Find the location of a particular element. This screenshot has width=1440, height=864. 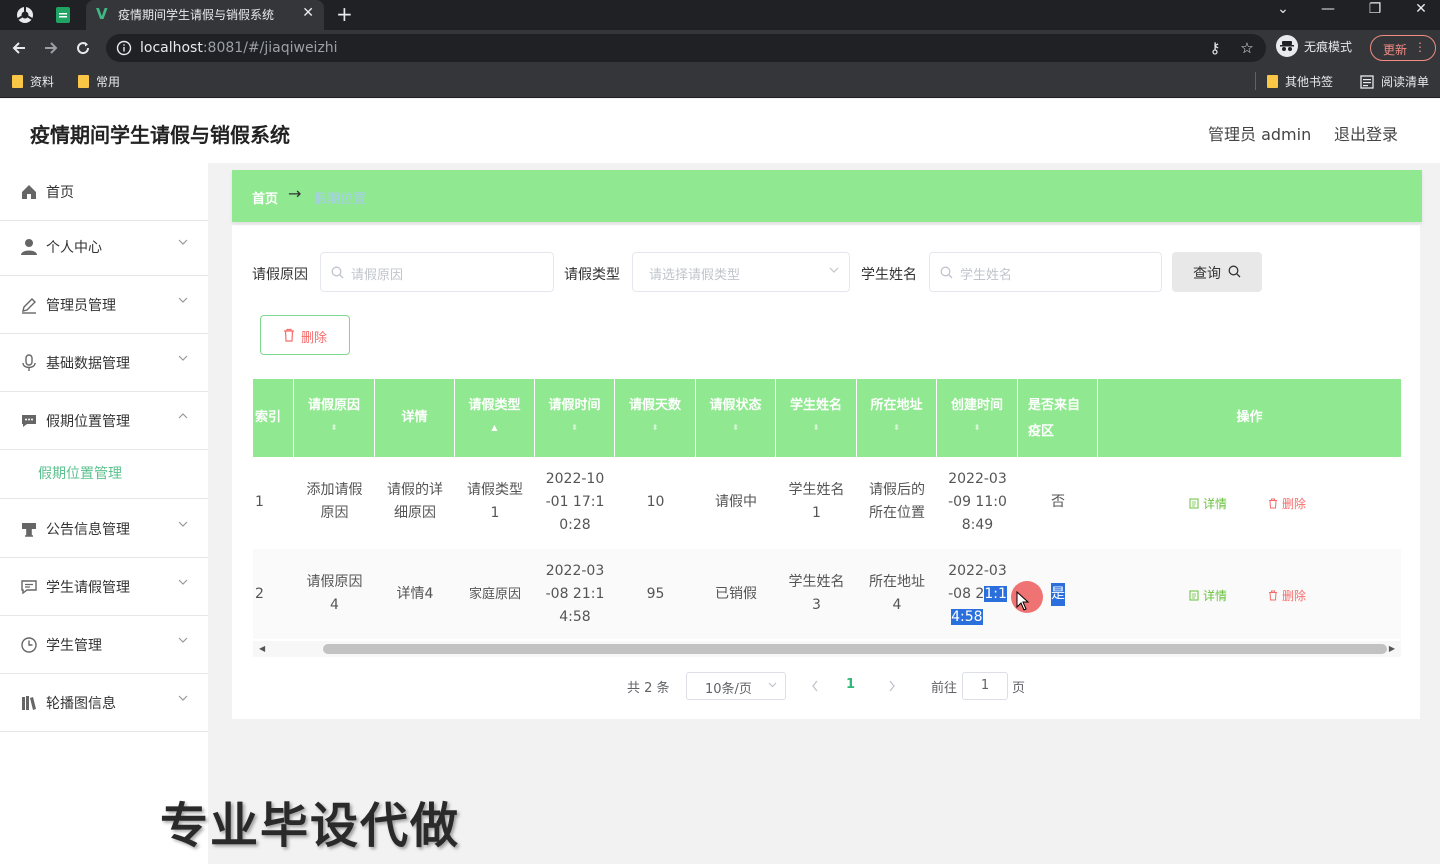

col-header-detail: 详情 is located at coordinates (415, 418).